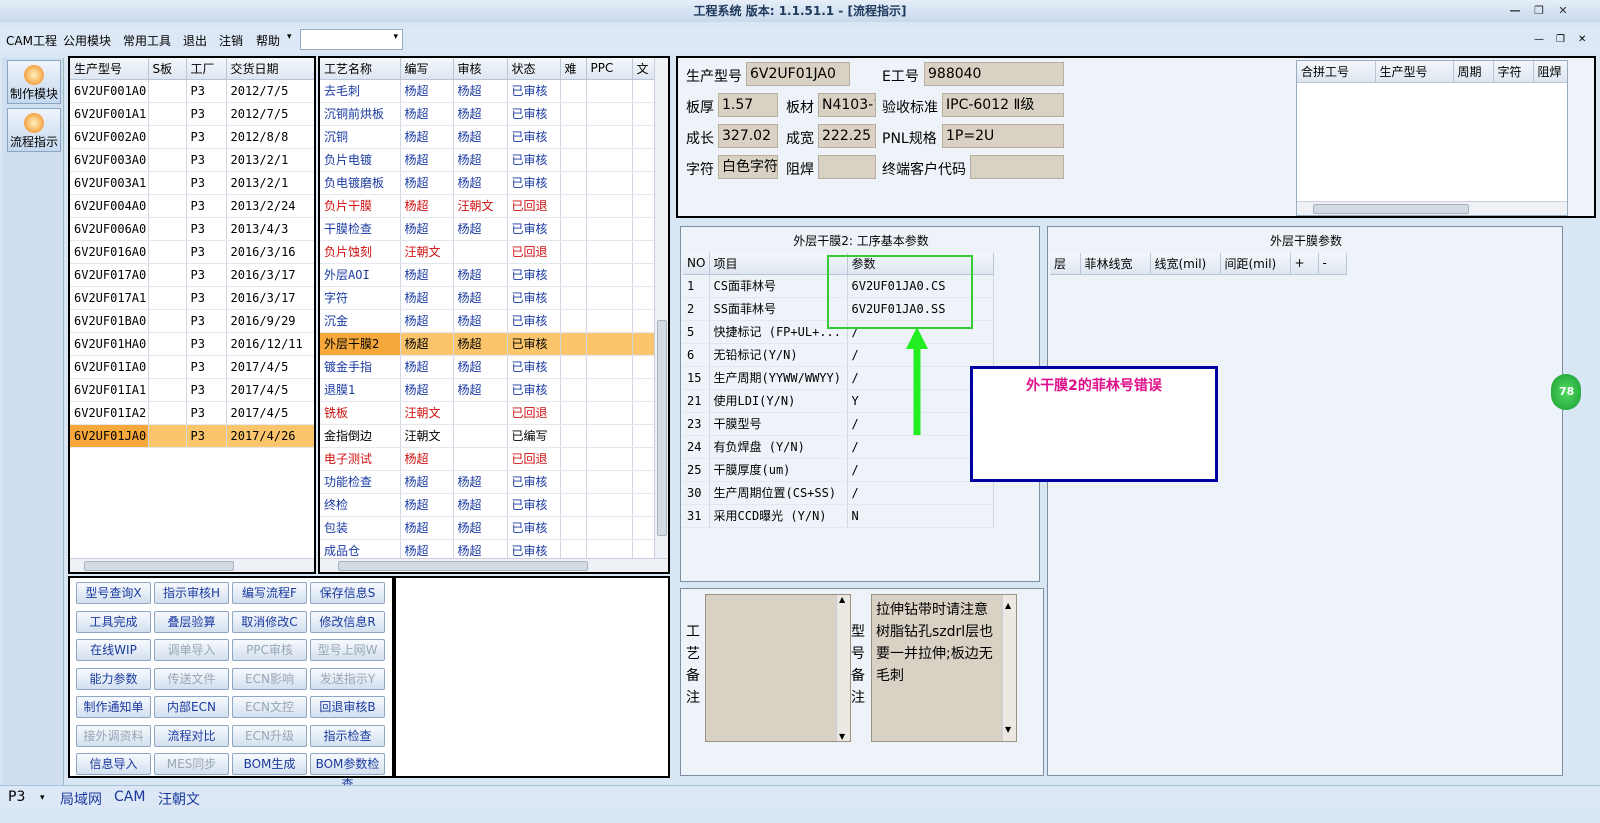 The image size is (1600, 823). What do you see at coordinates (1003, 136) in the screenshot?
I see `pnl-field: 1P=2U` at bounding box center [1003, 136].